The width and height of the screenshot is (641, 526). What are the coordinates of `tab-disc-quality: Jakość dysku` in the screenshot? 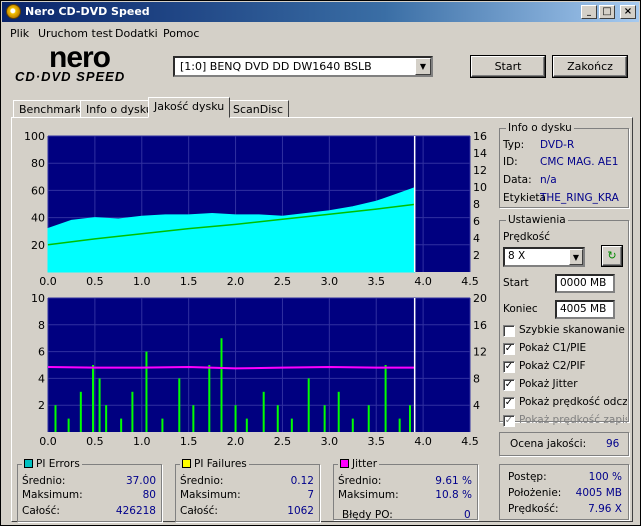 It's located at (189, 107).